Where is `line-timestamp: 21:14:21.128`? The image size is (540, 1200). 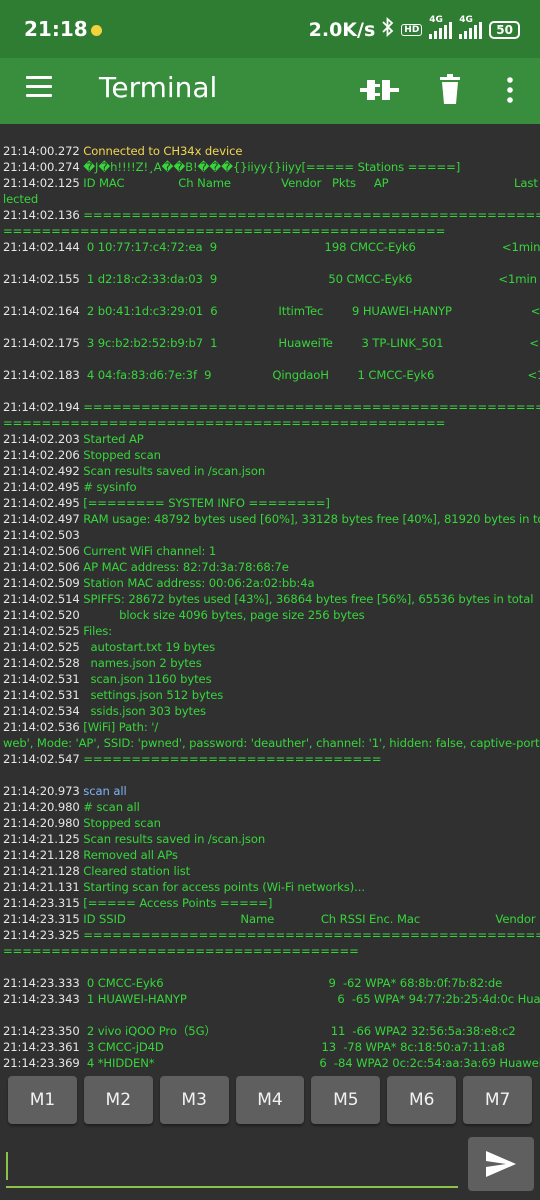 line-timestamp: 21:14:21.128 is located at coordinates (41, 855).